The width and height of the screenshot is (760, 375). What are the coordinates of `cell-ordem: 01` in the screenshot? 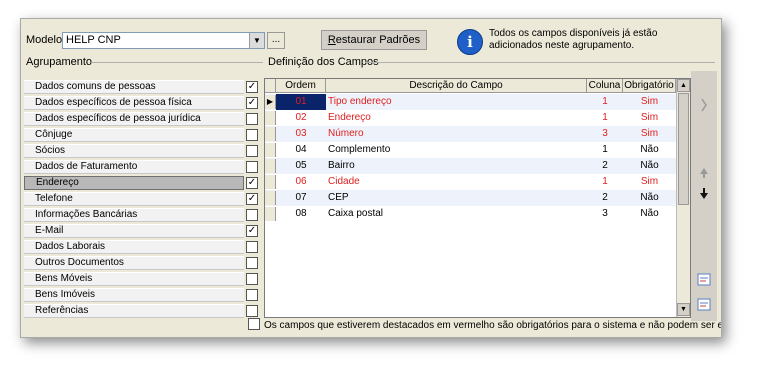 It's located at (301, 102).